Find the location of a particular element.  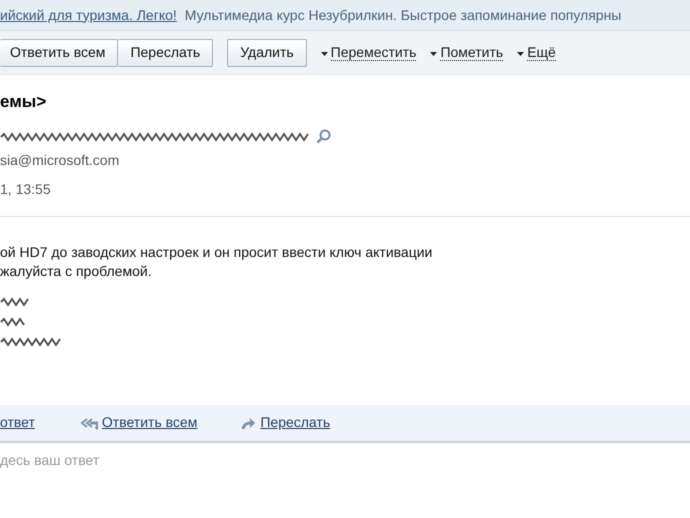

toolbar-button: Ответить всем is located at coordinates (59, 52).